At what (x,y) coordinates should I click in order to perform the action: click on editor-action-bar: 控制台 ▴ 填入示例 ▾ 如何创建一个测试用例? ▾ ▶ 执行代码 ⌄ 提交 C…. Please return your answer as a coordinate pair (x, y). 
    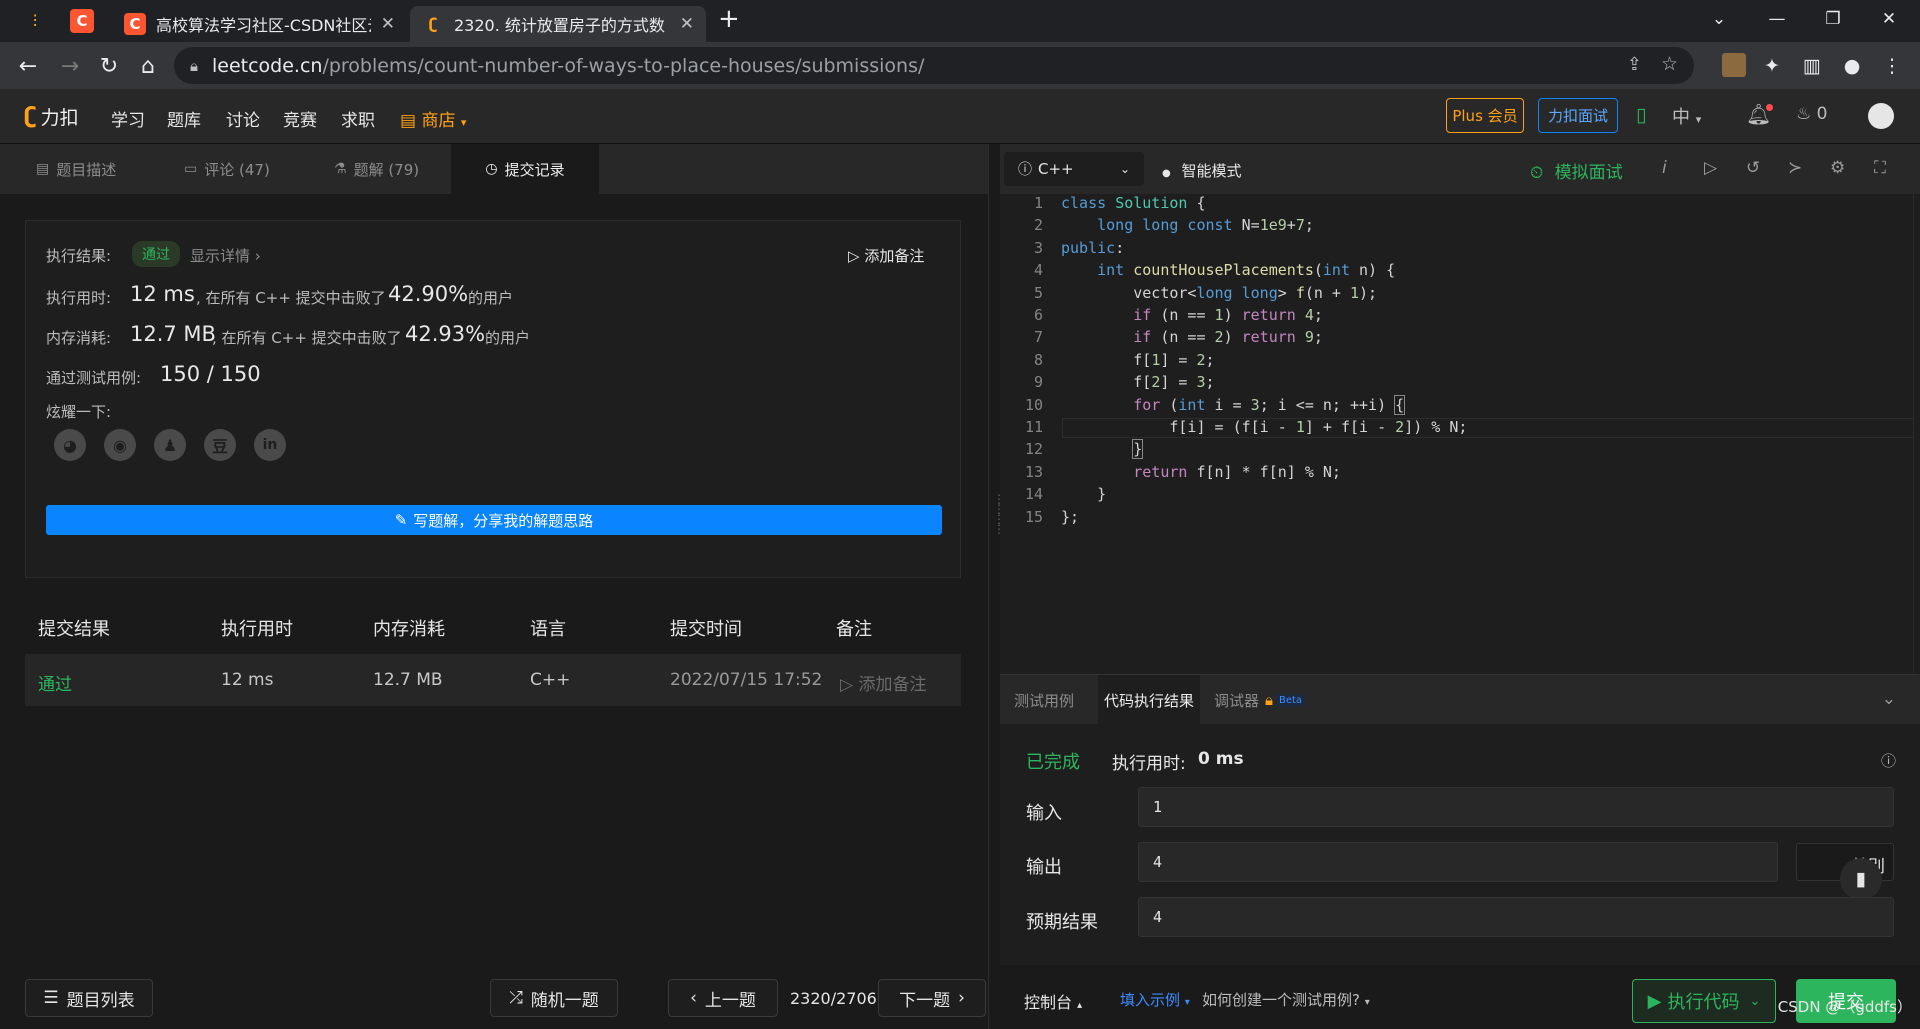
    Looking at the image, I should click on (1460, 997).